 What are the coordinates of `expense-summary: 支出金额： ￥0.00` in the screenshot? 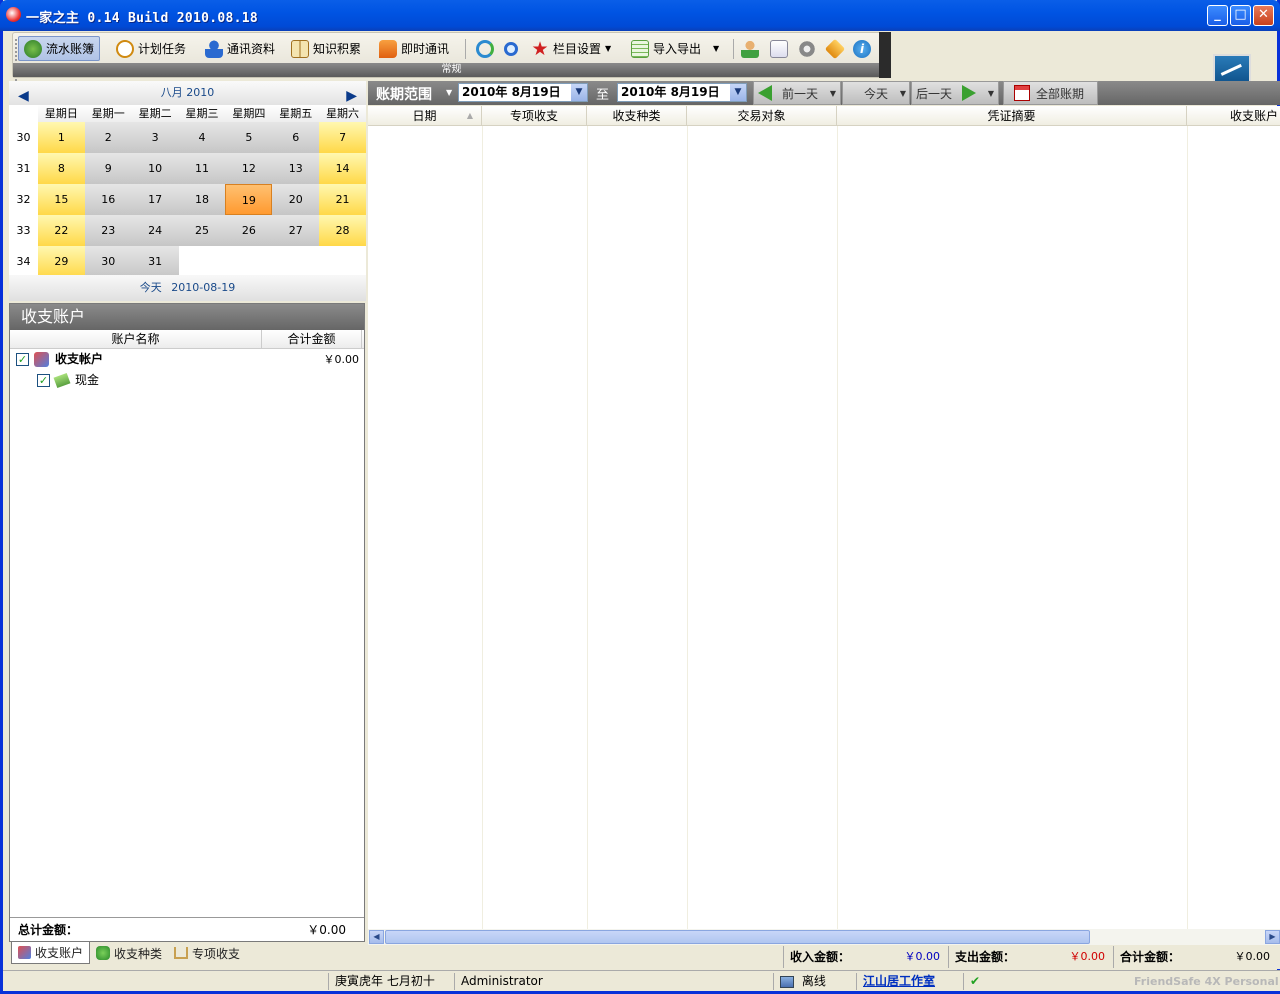 It's located at (1030, 957).